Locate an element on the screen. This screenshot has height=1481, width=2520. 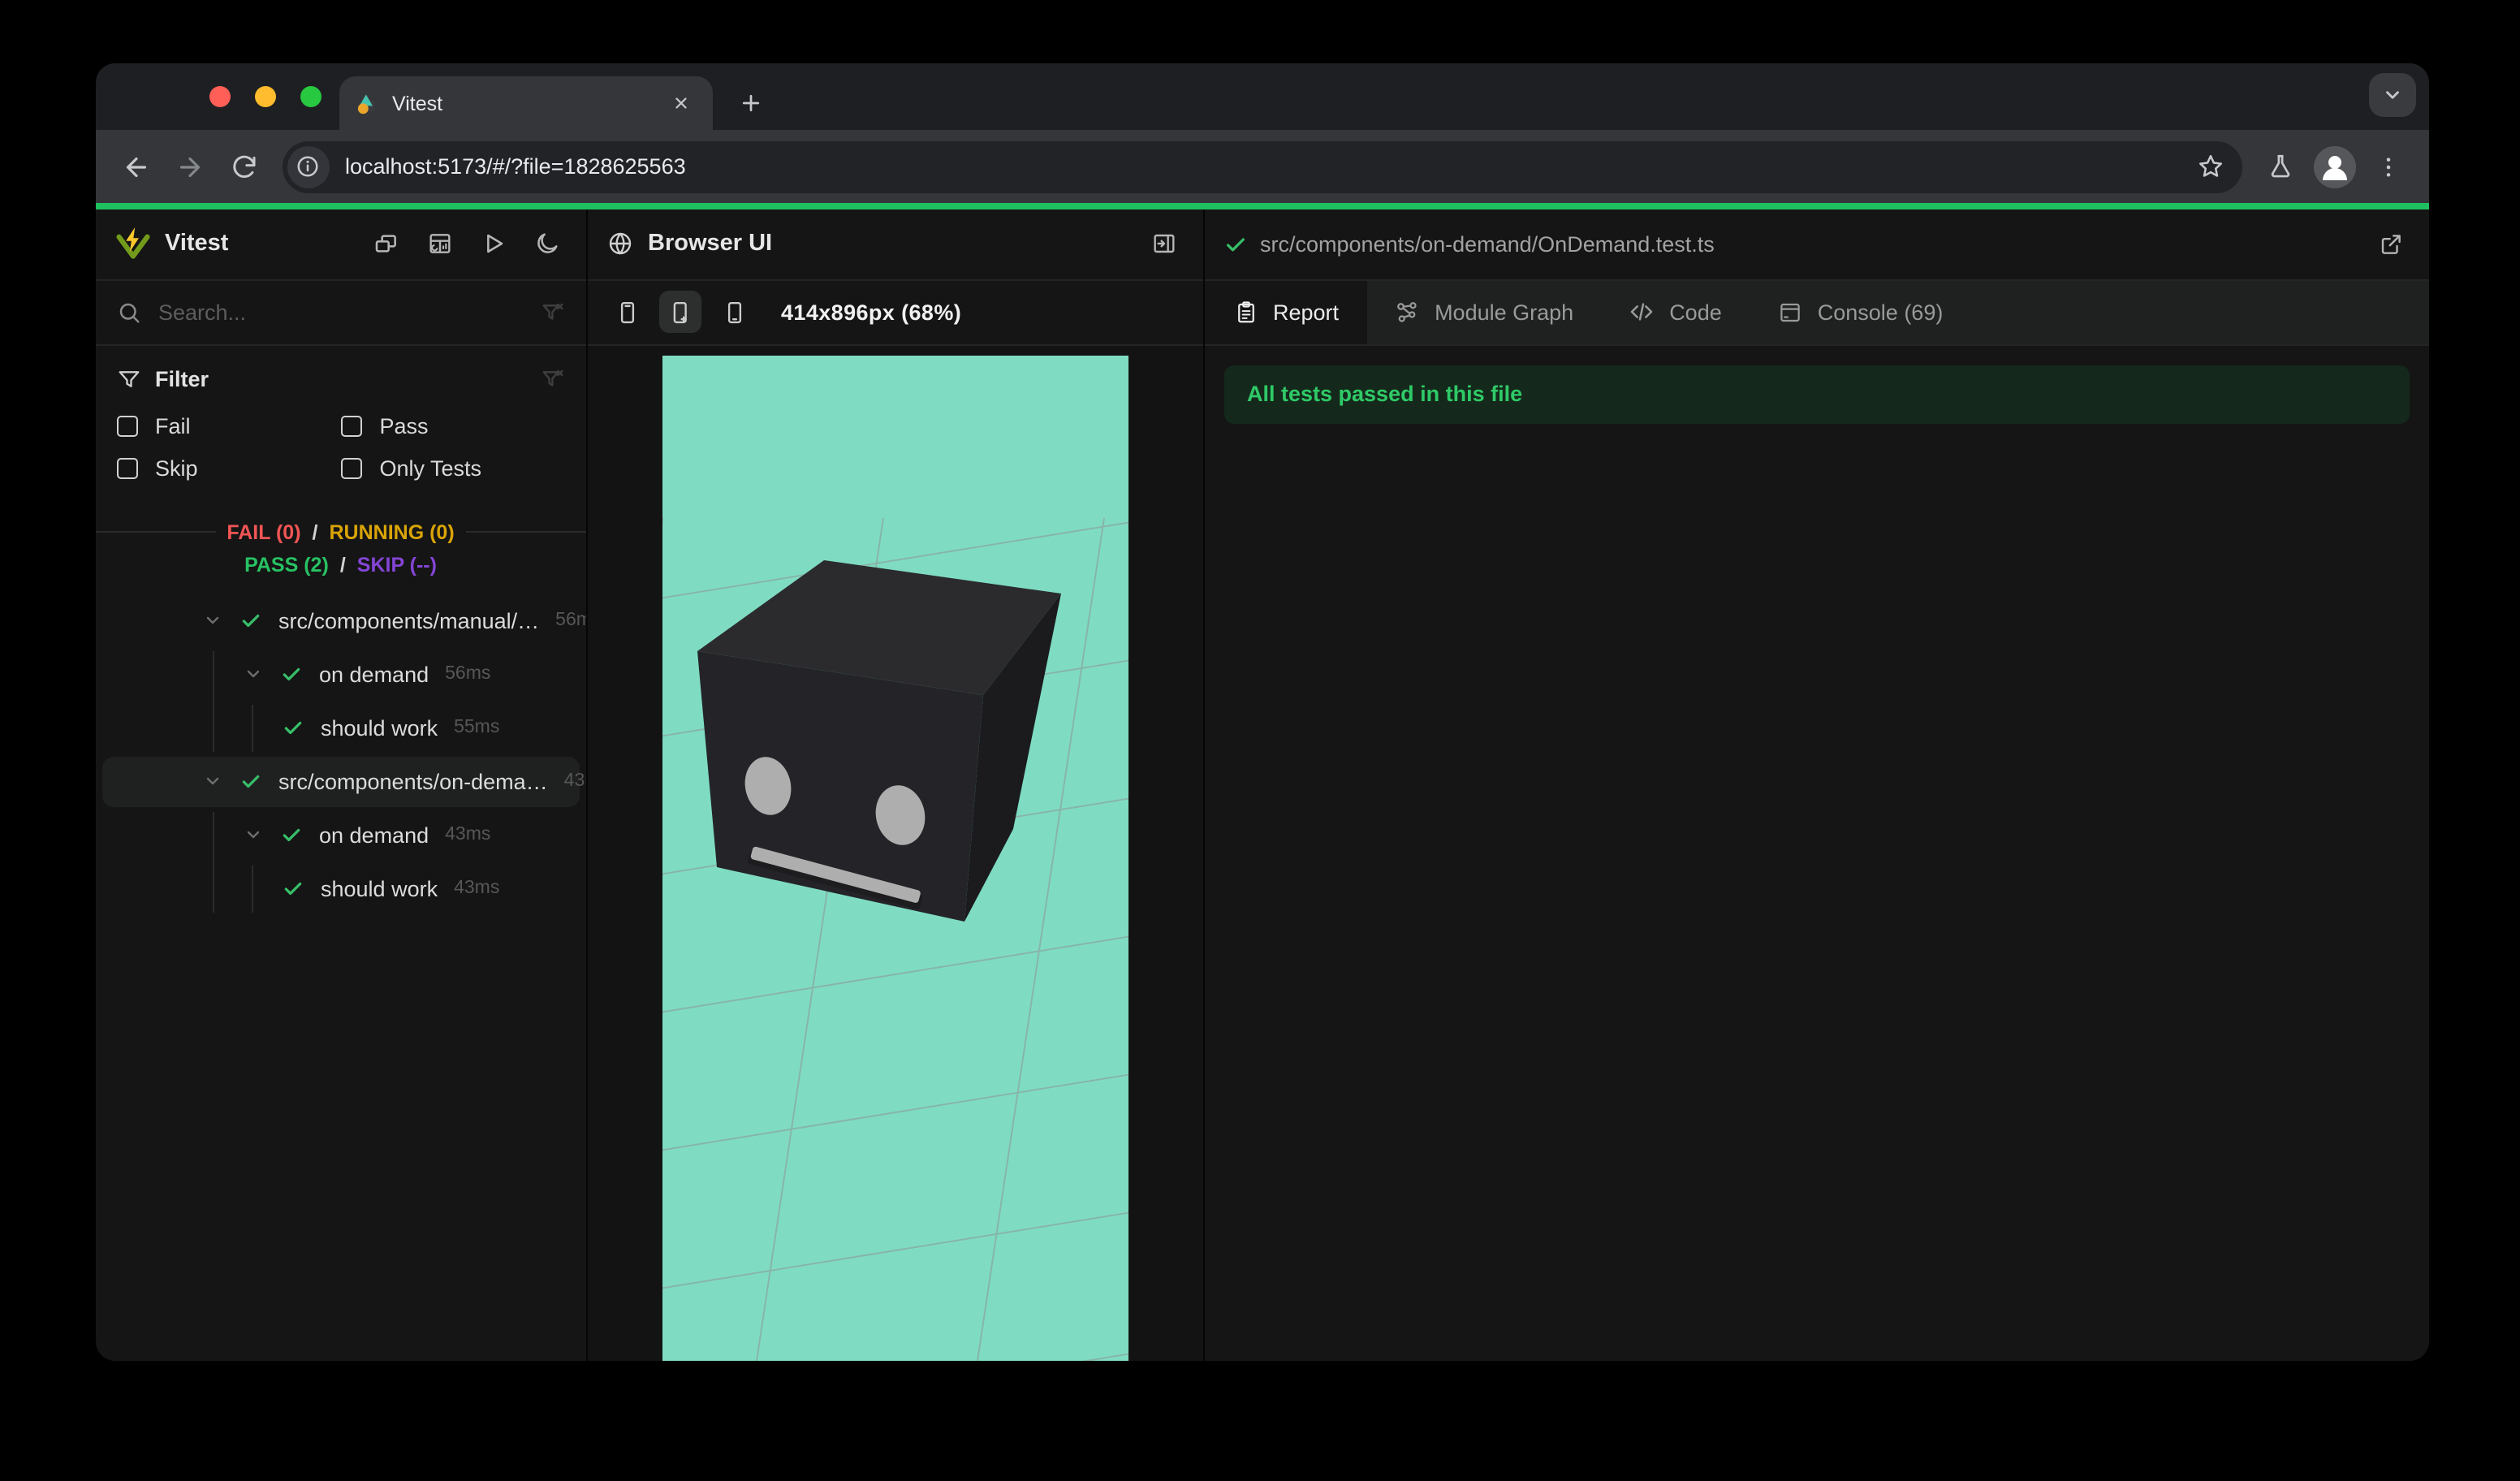
tab-code: Code is located at coordinates (1676, 311).